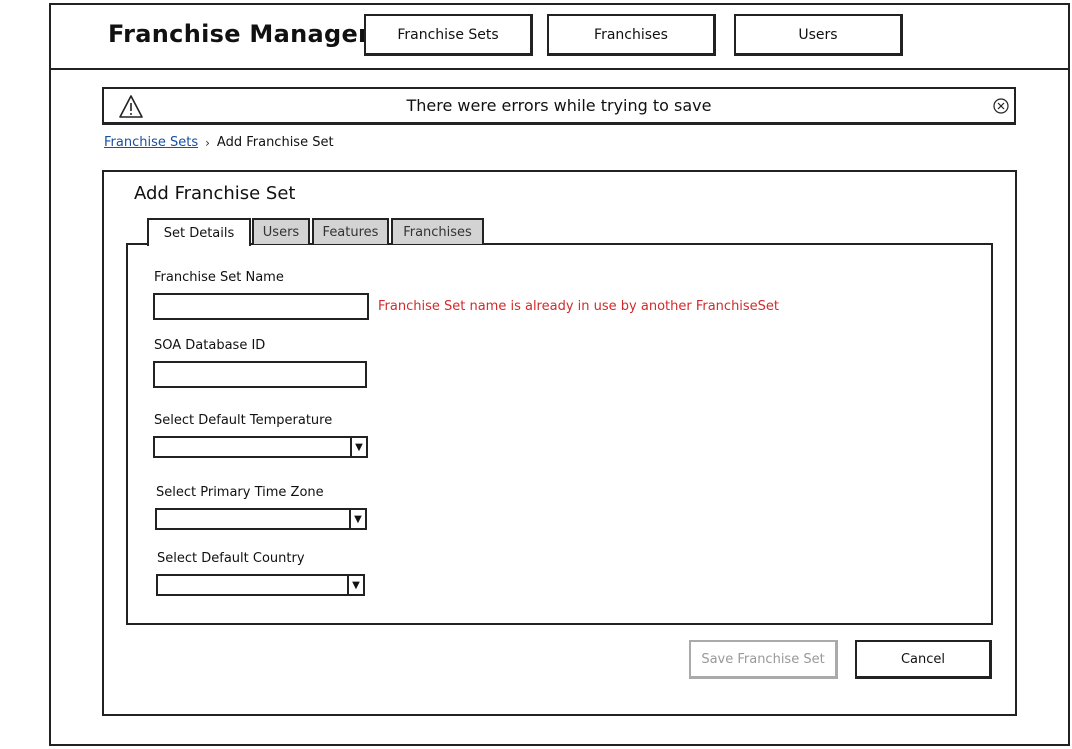 The image size is (1072, 749). What do you see at coordinates (281, 231) in the screenshot?
I see `tab-users: Users` at bounding box center [281, 231].